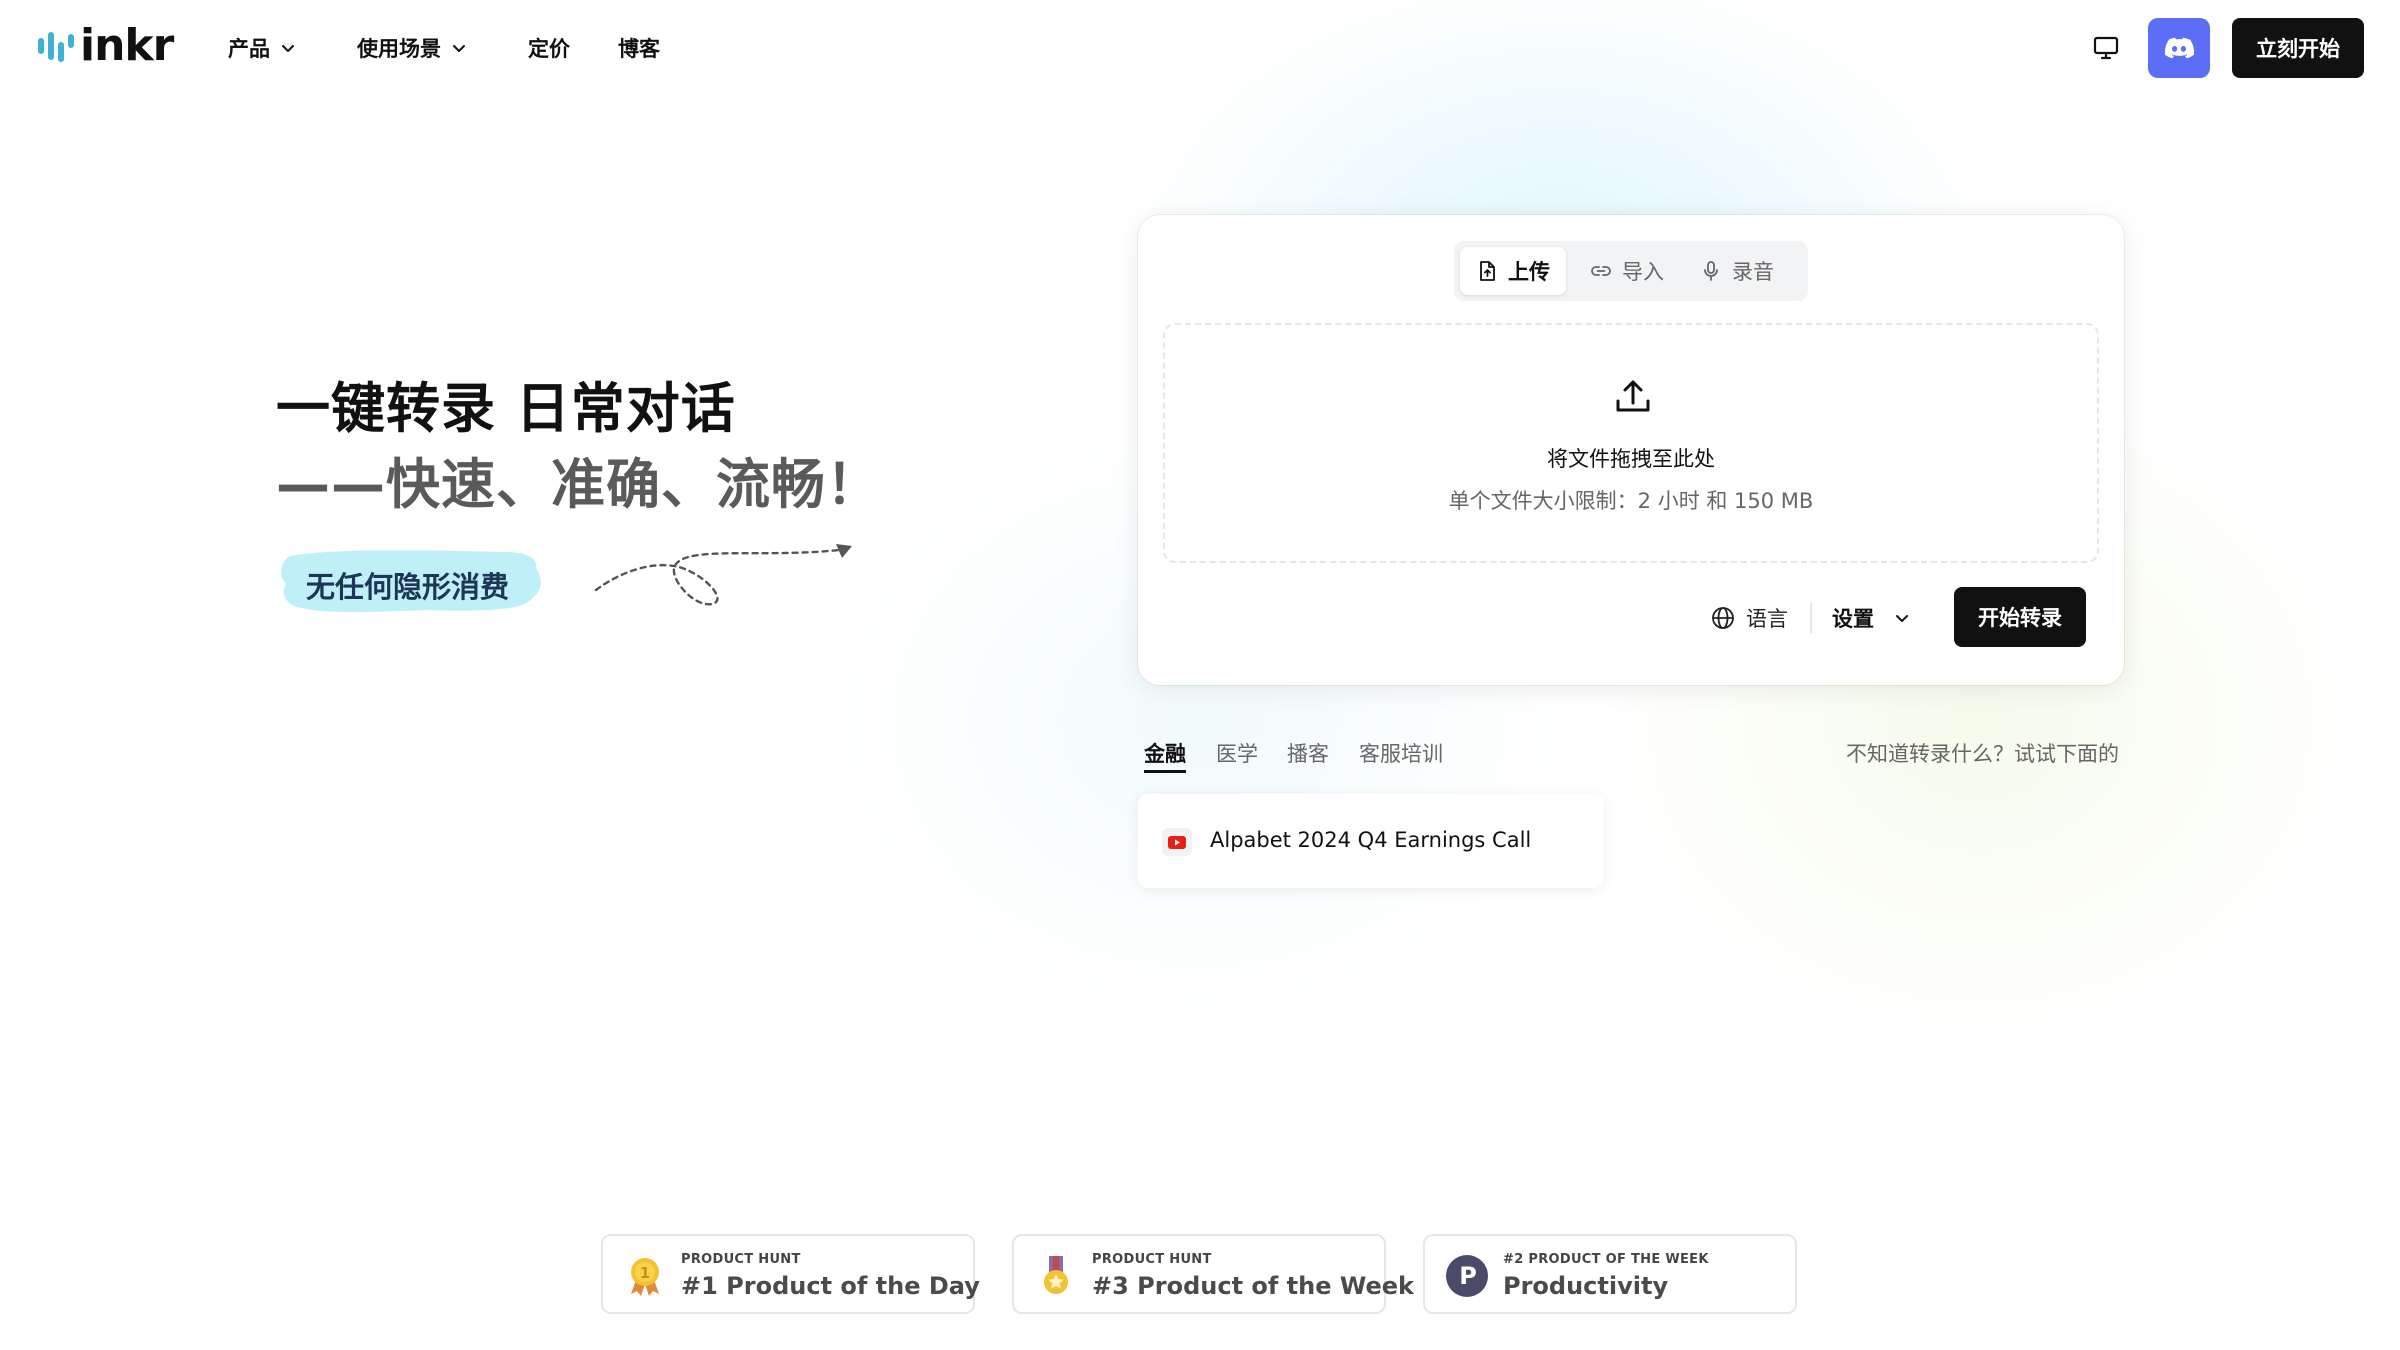 This screenshot has height=1350, width=2400. Describe the element at coordinates (399, 49) in the screenshot. I see `nav-item-label: 使用场景` at that location.